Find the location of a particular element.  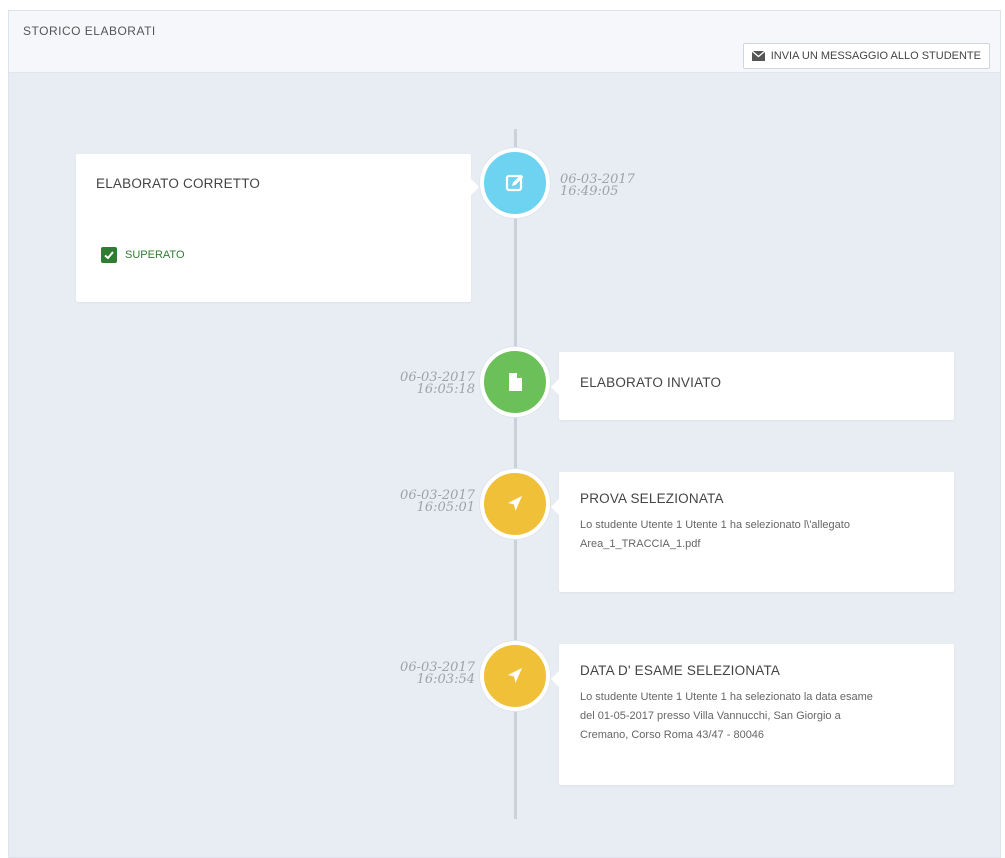

edit-icon is located at coordinates (514, 183).